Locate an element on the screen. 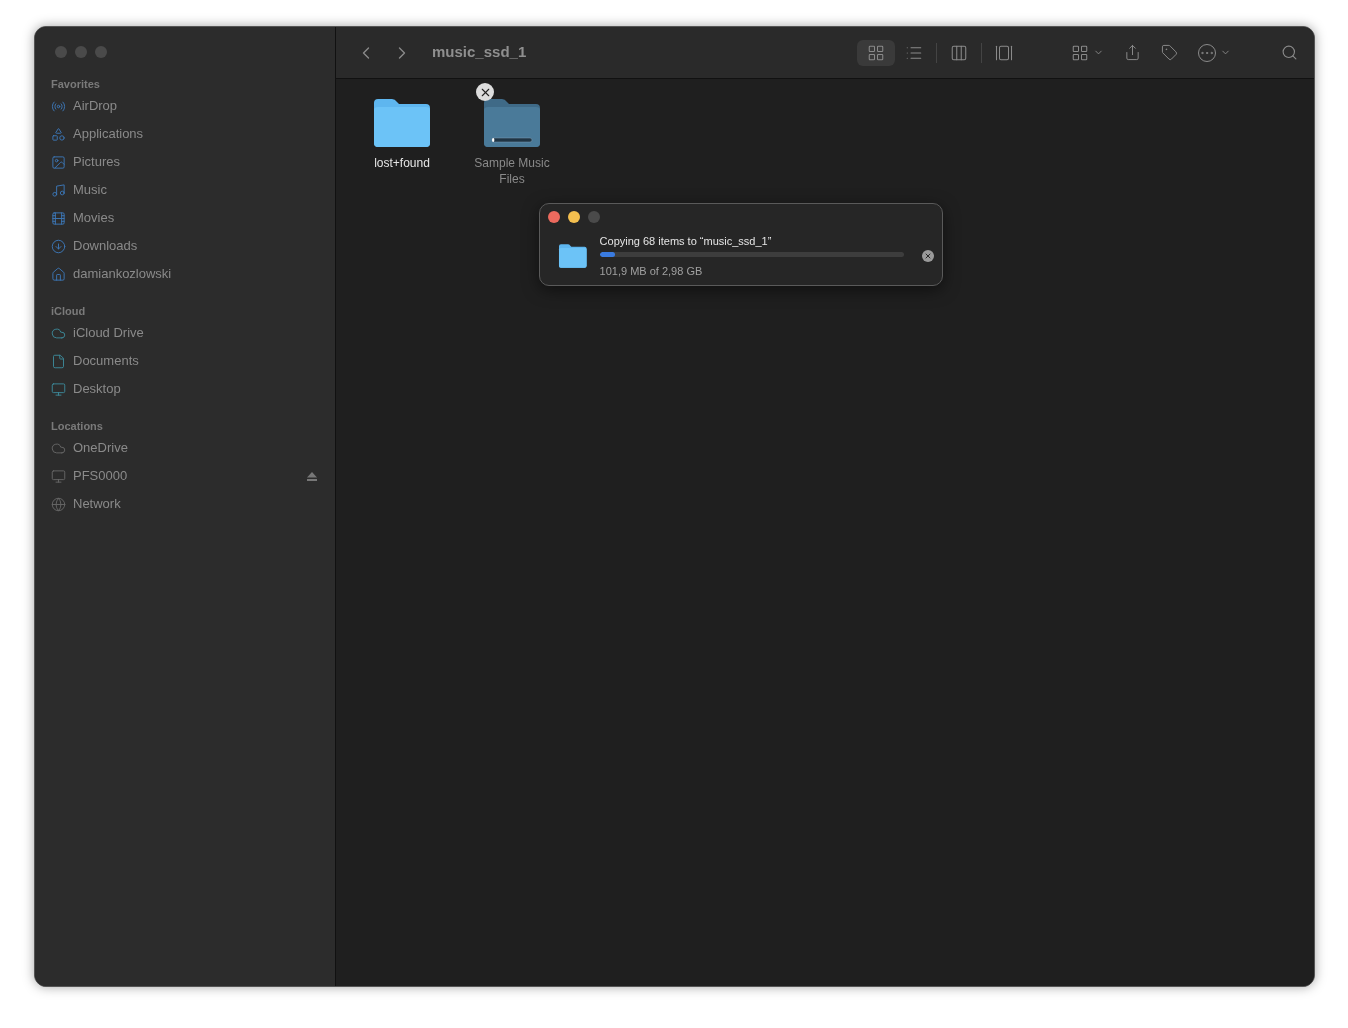 Image resolution: width=1348 pixels, height=1028 pixels. sidebar-item-label: iCloud Drive is located at coordinates (109, 333).